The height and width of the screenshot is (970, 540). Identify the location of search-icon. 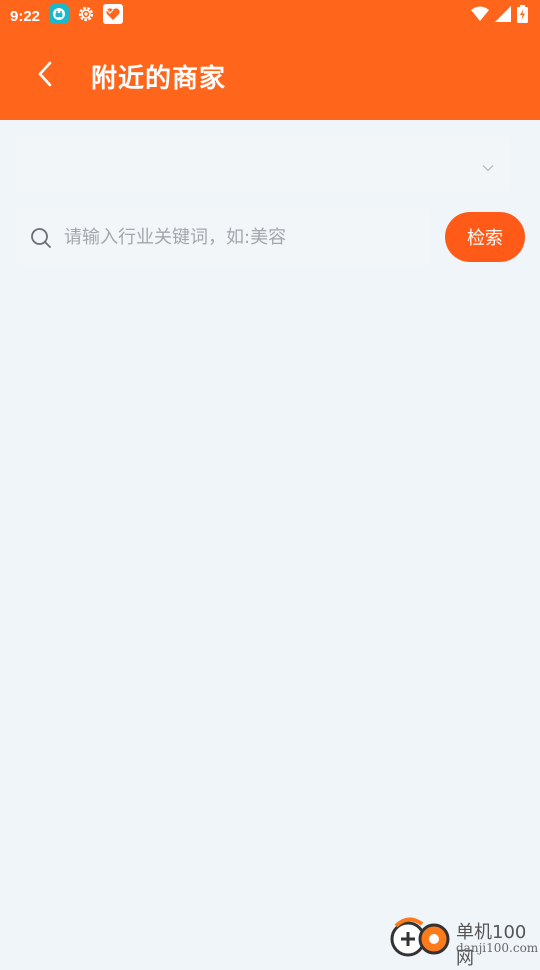
(41, 238).